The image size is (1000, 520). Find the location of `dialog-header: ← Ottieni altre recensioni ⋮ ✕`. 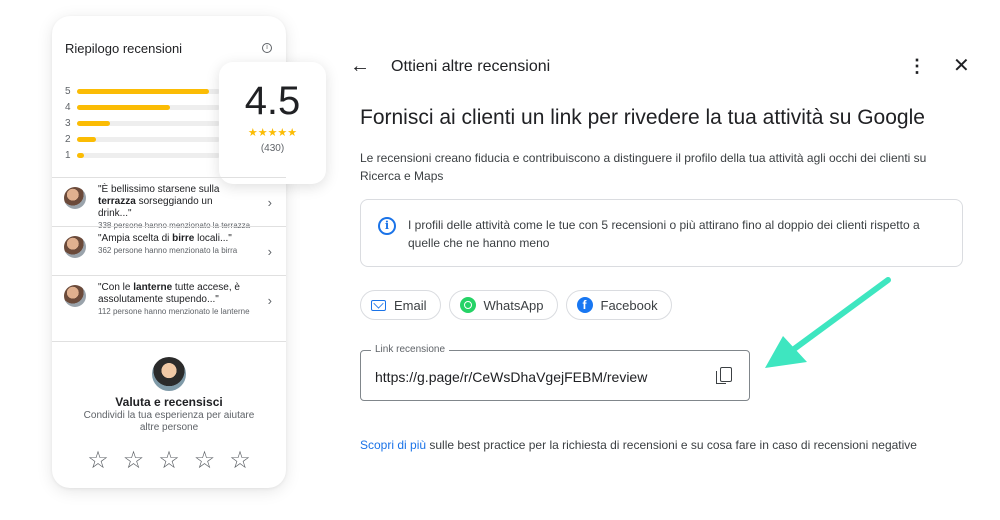

dialog-header: ← Ottieni altre recensioni ⋮ ✕ is located at coordinates (662, 67).